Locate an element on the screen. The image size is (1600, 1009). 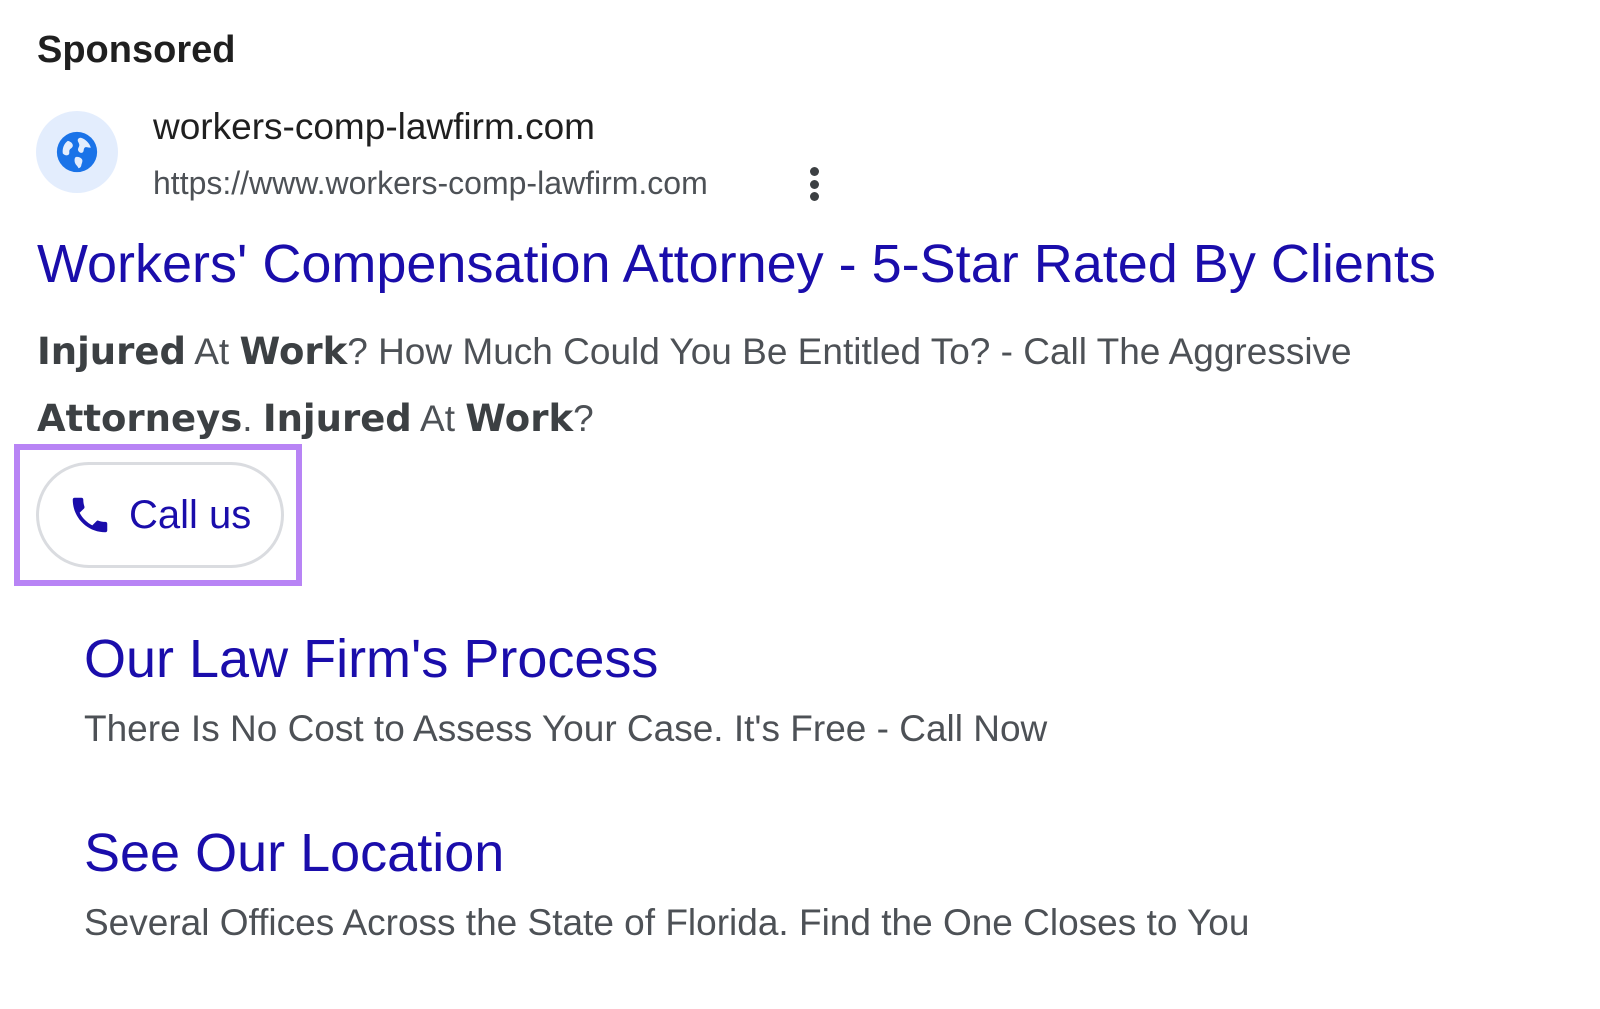
sitelink-title-location: See Our Location is located at coordinates (294, 853).